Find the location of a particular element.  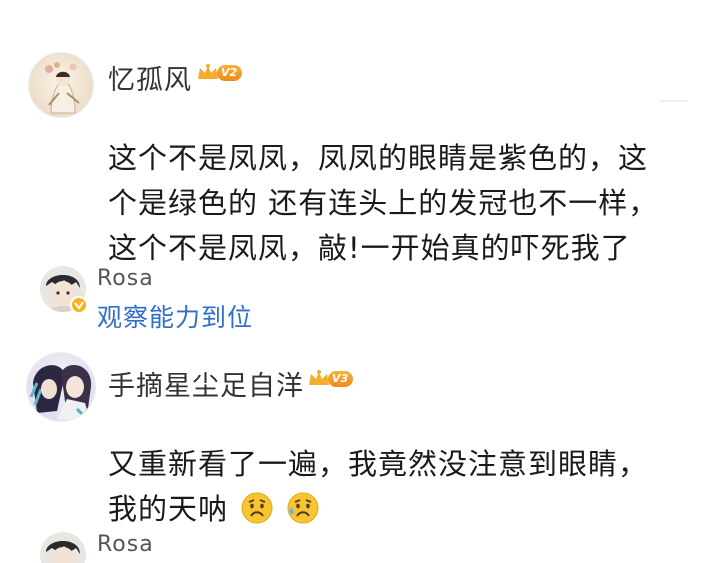

level-badge: V3 is located at coordinates (330, 379).